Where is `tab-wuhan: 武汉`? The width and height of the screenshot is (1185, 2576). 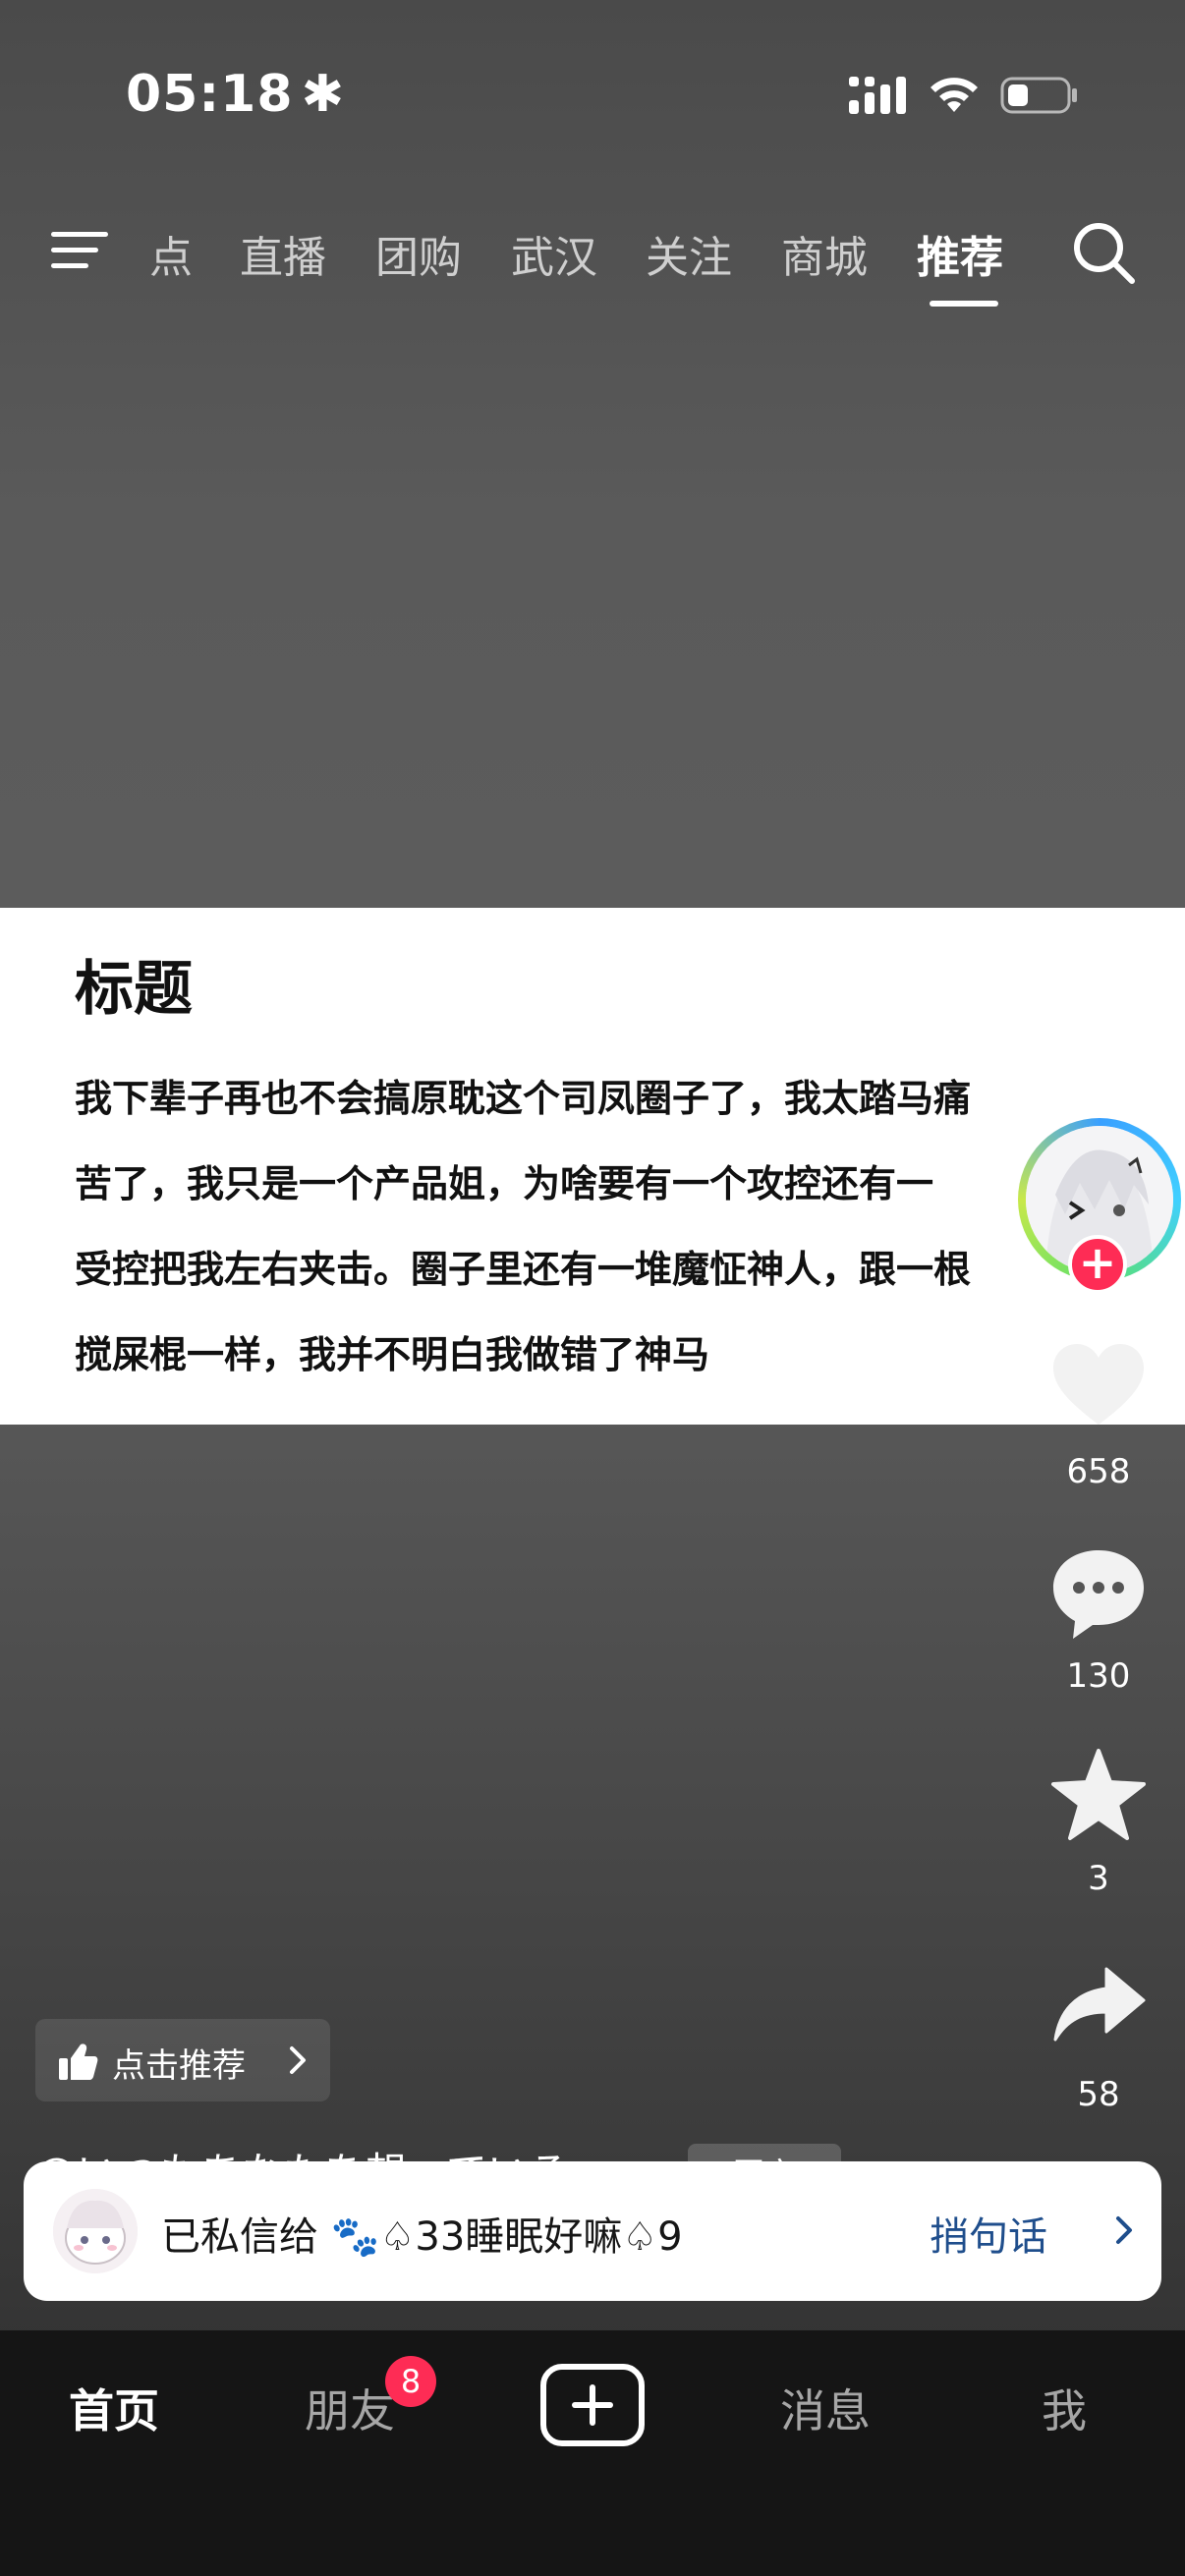
tab-wuhan: 武汉 is located at coordinates (554, 253).